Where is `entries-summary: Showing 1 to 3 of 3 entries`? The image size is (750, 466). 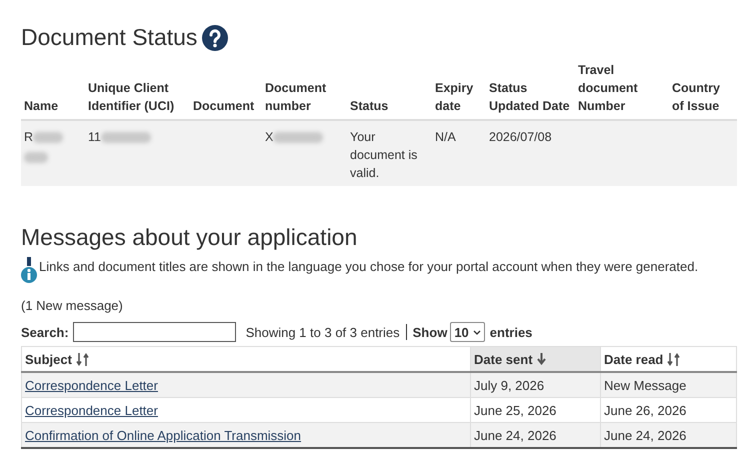 entries-summary: Showing 1 to 3 of 3 entries is located at coordinates (323, 332).